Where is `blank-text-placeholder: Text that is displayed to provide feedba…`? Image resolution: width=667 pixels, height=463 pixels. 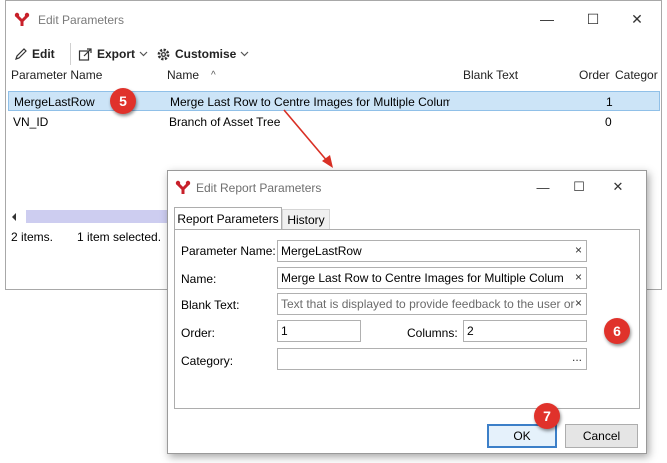
blank-text-placeholder: Text that is displayed to provide feedba… is located at coordinates (428, 304).